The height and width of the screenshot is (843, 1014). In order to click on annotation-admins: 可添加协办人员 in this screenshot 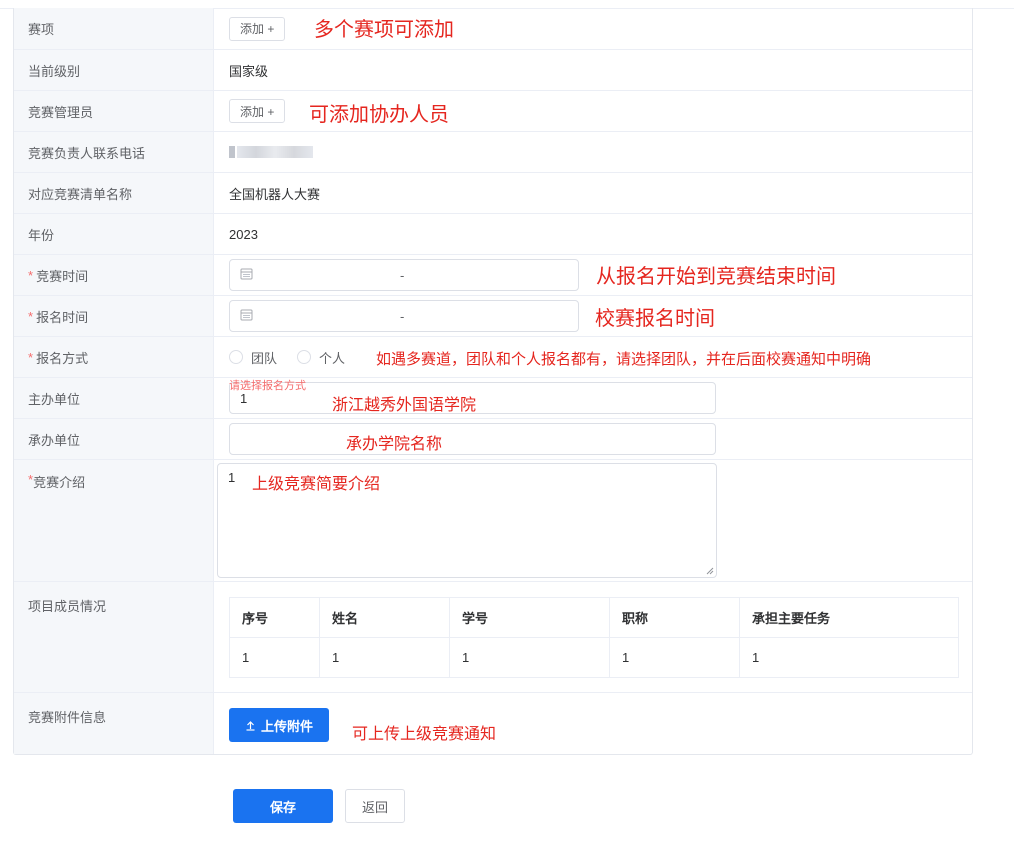, I will do `click(379, 114)`.